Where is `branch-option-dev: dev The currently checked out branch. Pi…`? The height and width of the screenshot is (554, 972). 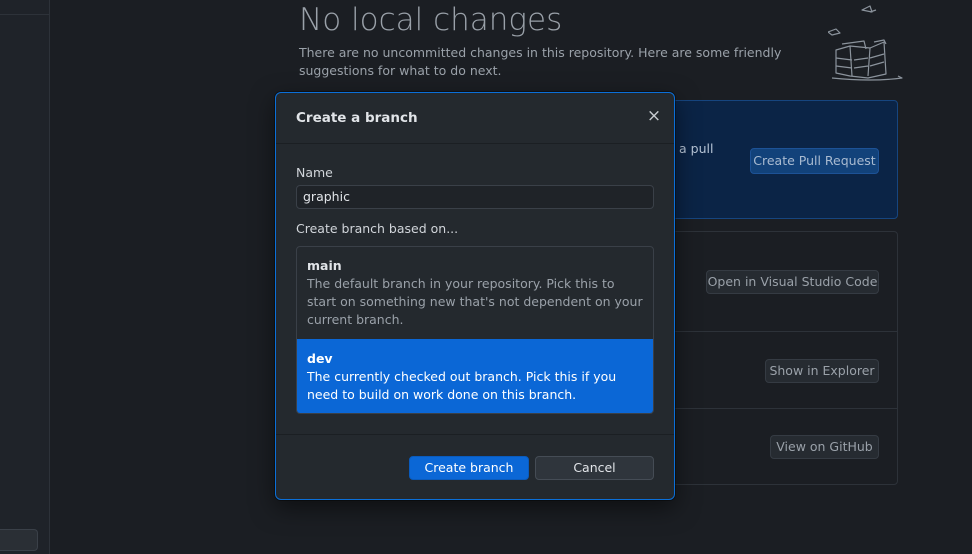 branch-option-dev: dev The currently checked out branch. Pi… is located at coordinates (475, 376).